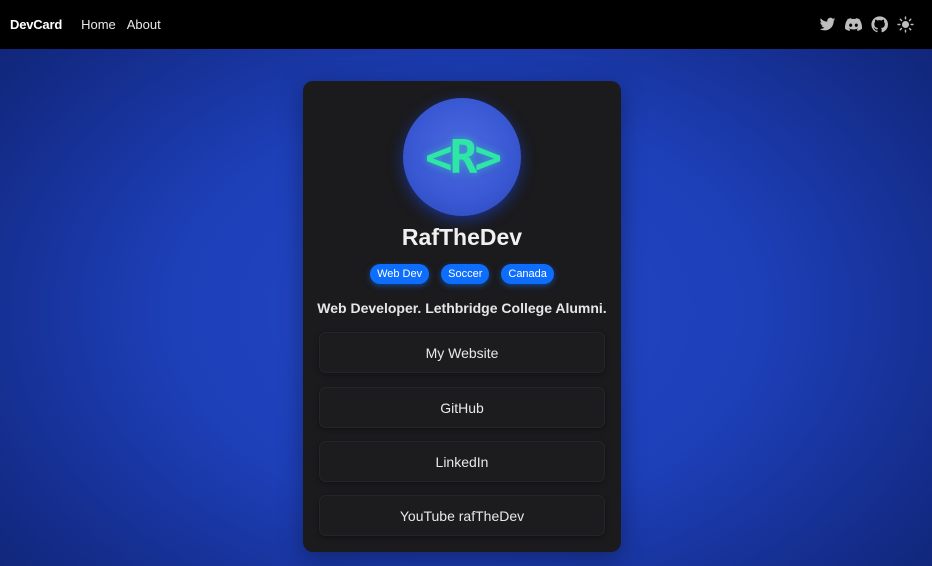  What do you see at coordinates (905, 25) in the screenshot?
I see `sun-icon` at bounding box center [905, 25].